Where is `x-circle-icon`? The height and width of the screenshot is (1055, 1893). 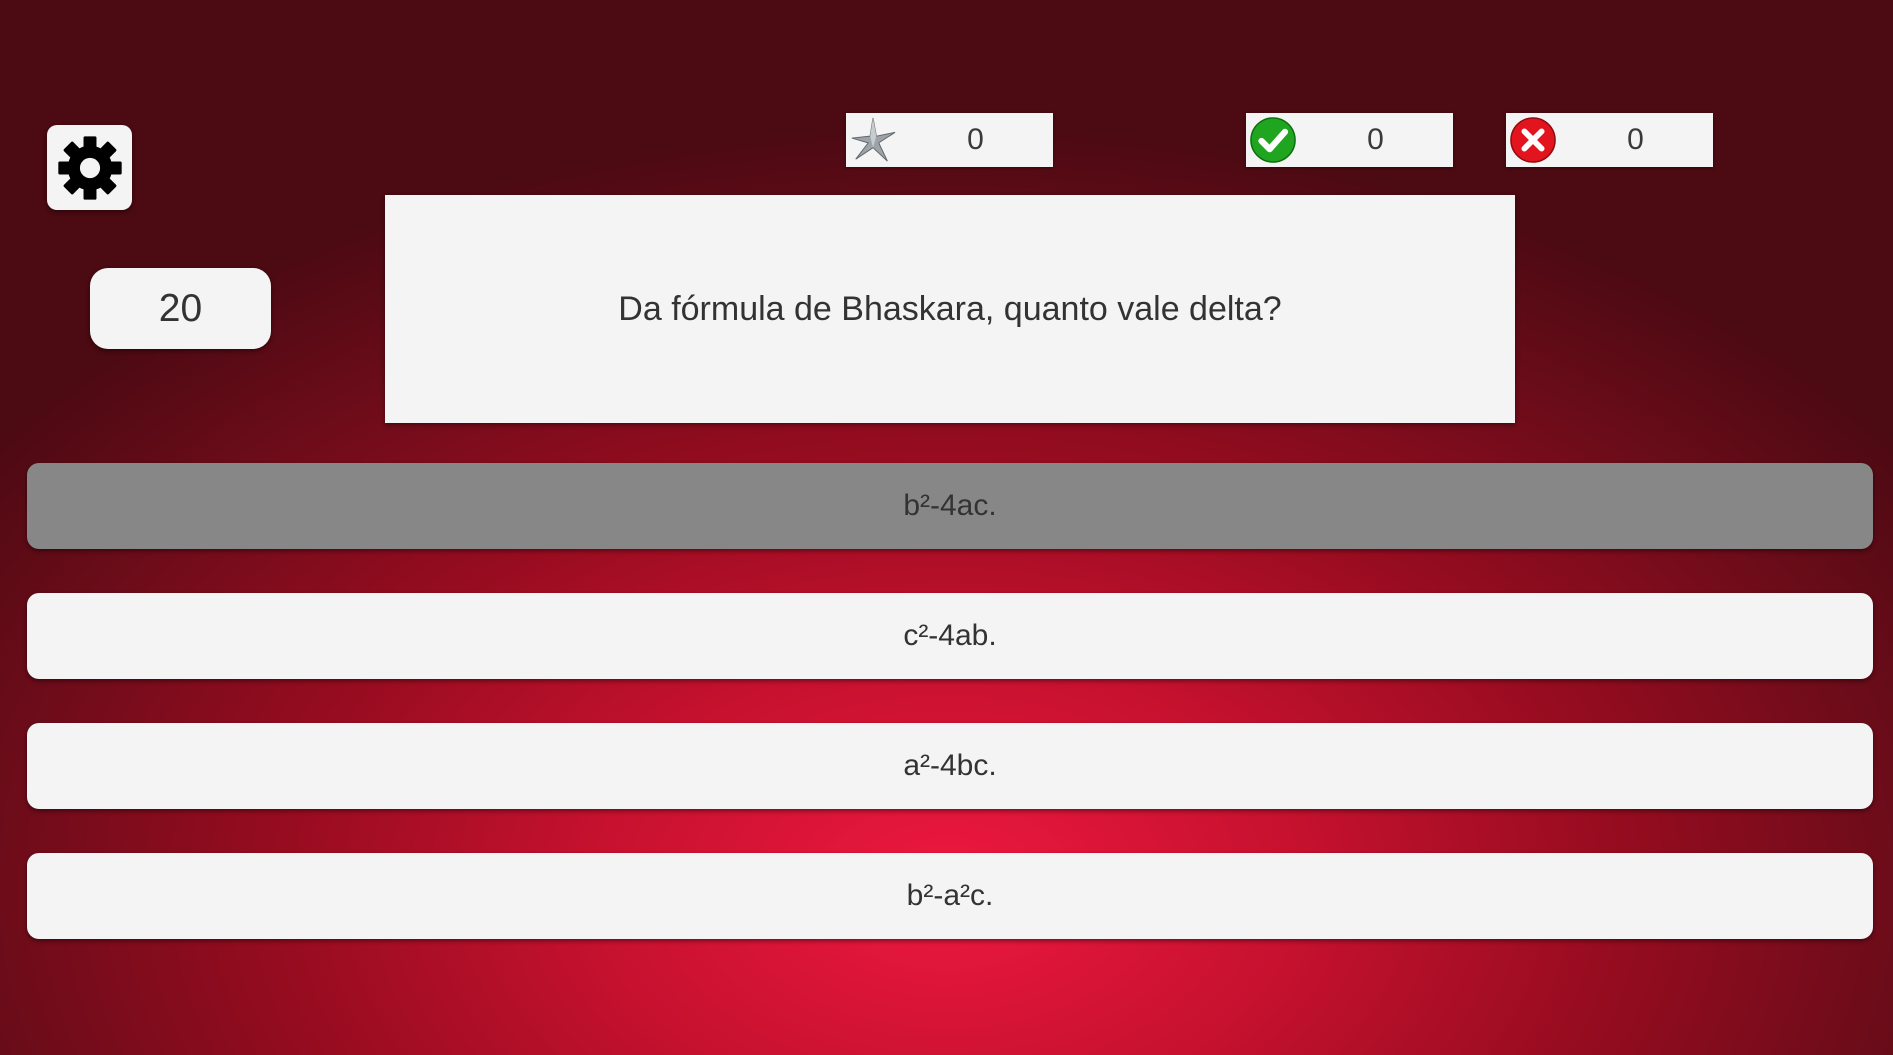 x-circle-icon is located at coordinates (1533, 140).